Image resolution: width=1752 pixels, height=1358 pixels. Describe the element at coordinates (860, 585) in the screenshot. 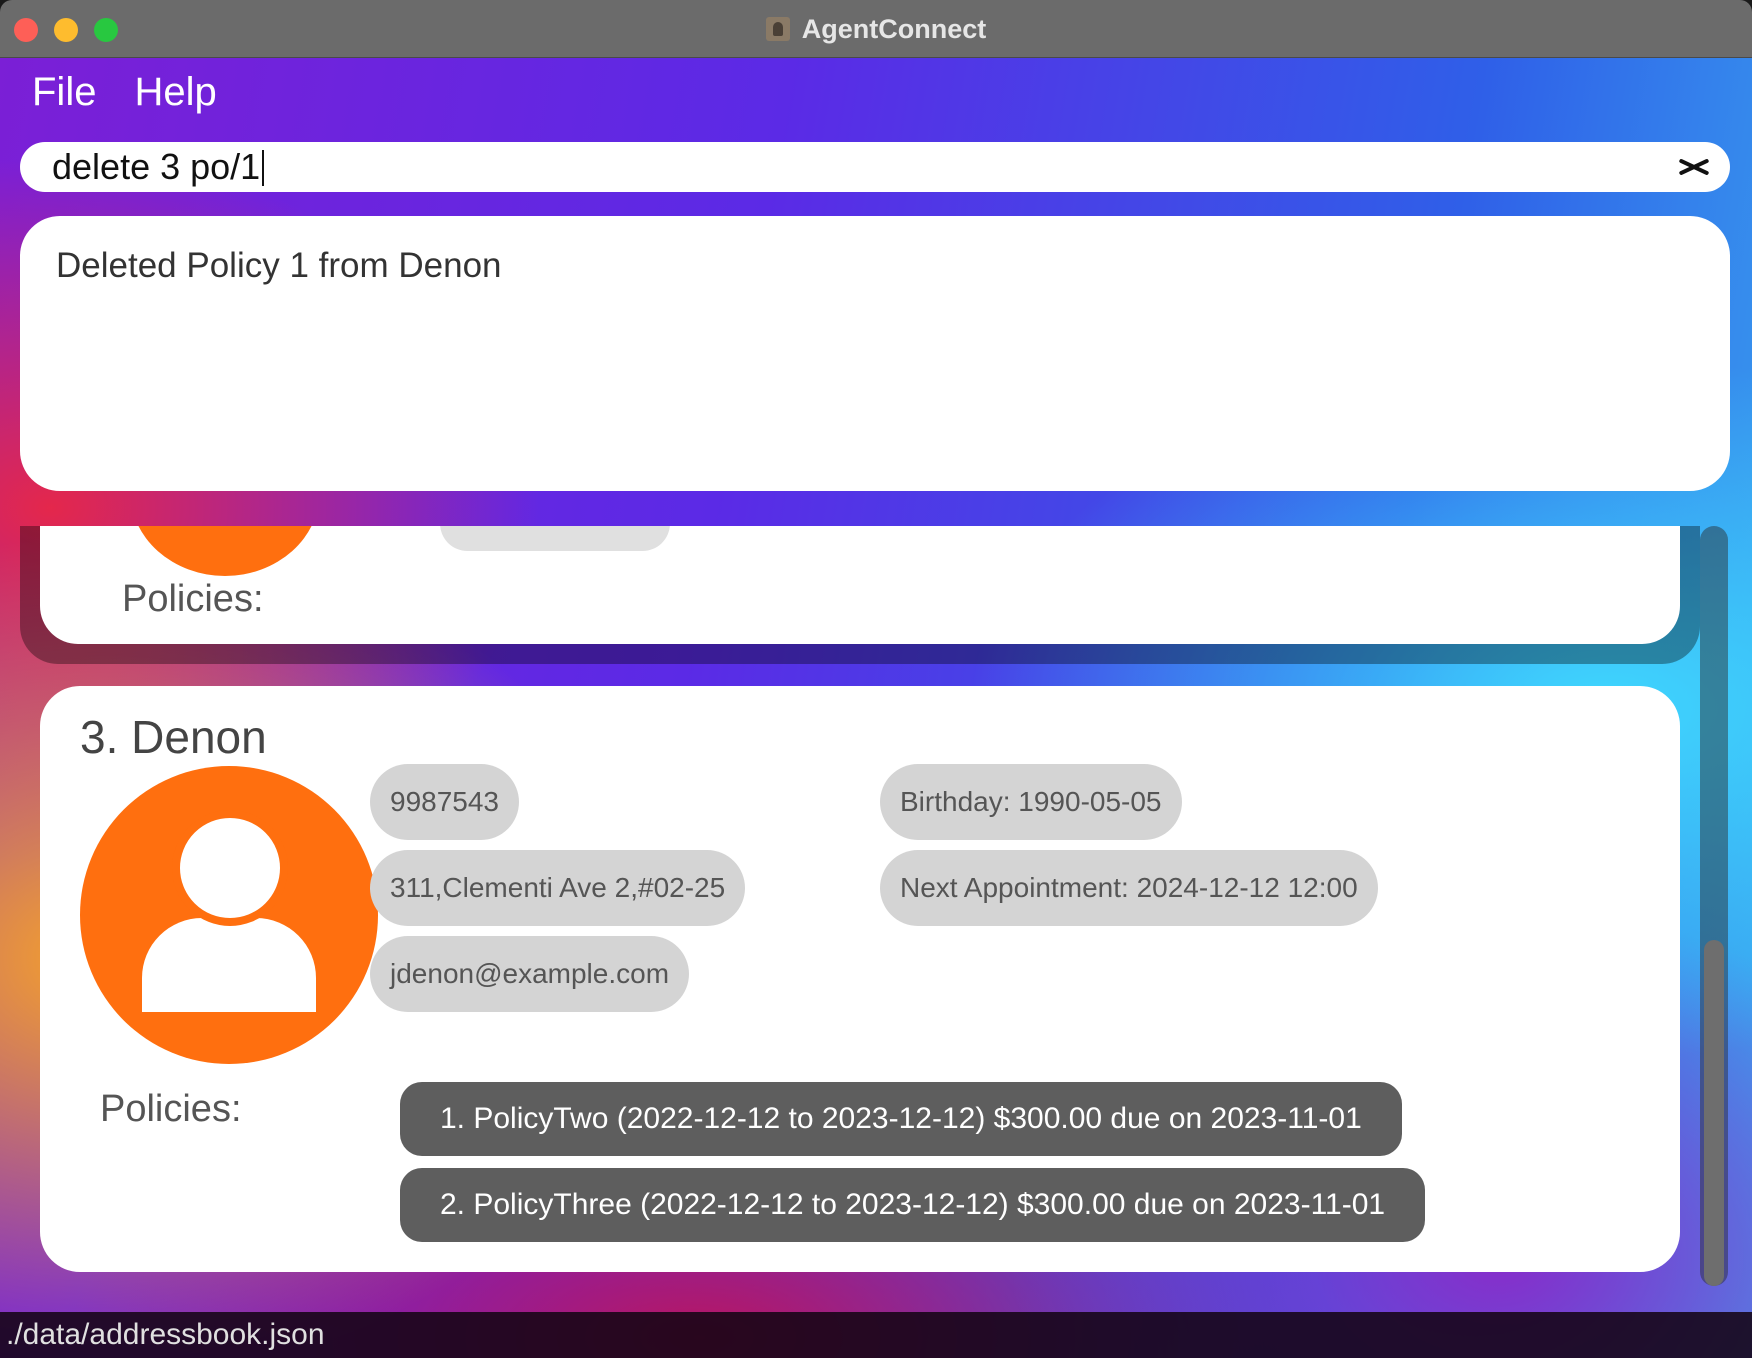

I see `person-card-previous: Policies:` at that location.